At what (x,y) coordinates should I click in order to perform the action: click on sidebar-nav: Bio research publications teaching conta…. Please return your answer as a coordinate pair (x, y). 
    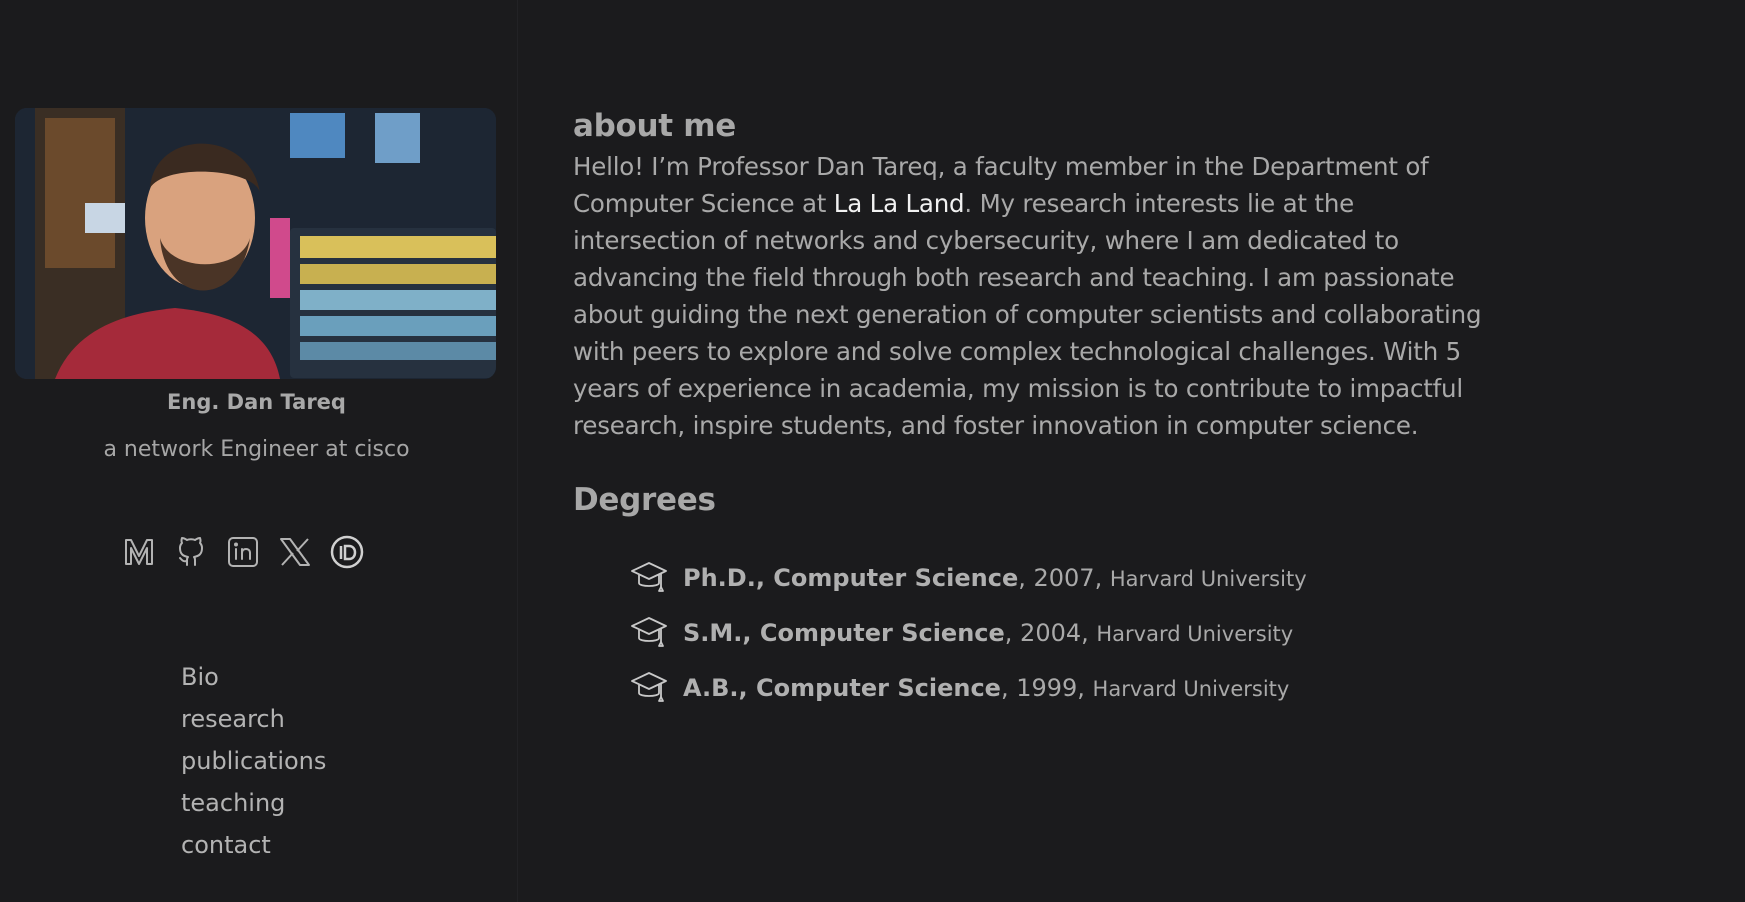
    Looking at the image, I should click on (253, 761).